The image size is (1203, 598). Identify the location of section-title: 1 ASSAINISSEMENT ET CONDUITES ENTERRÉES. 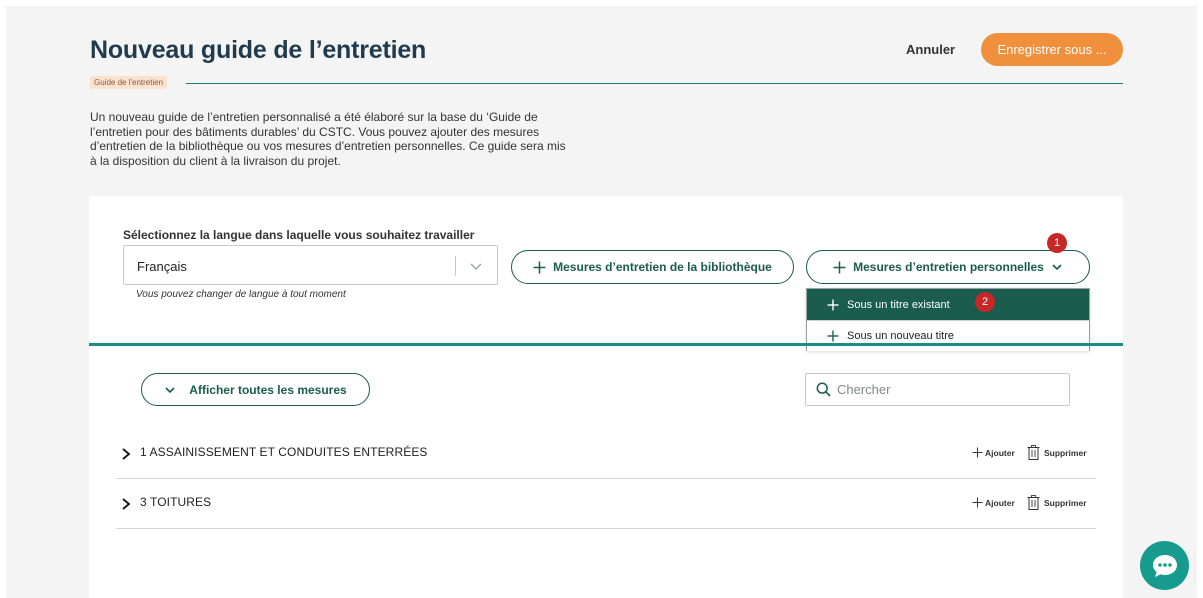
(284, 452).